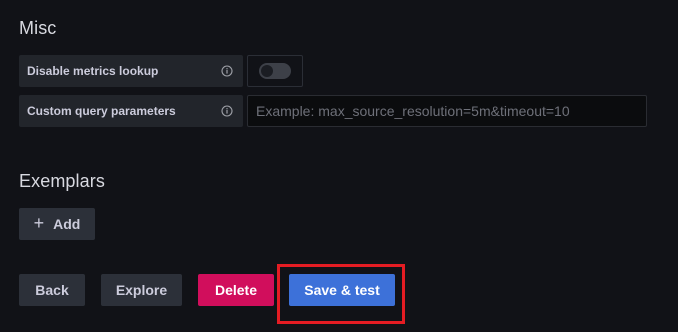  I want to click on explore-button: Explore, so click(141, 290).